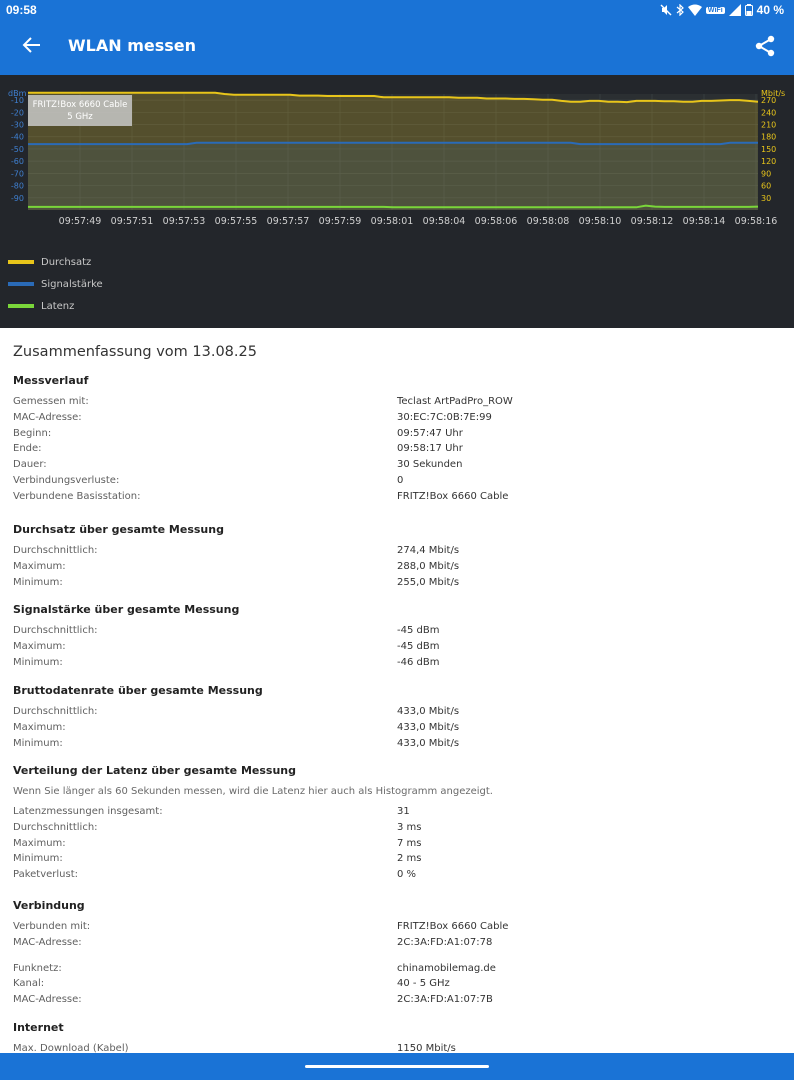 This screenshot has height=1080, width=794. What do you see at coordinates (770, 10) in the screenshot?
I see `battery-level: 40 %` at bounding box center [770, 10].